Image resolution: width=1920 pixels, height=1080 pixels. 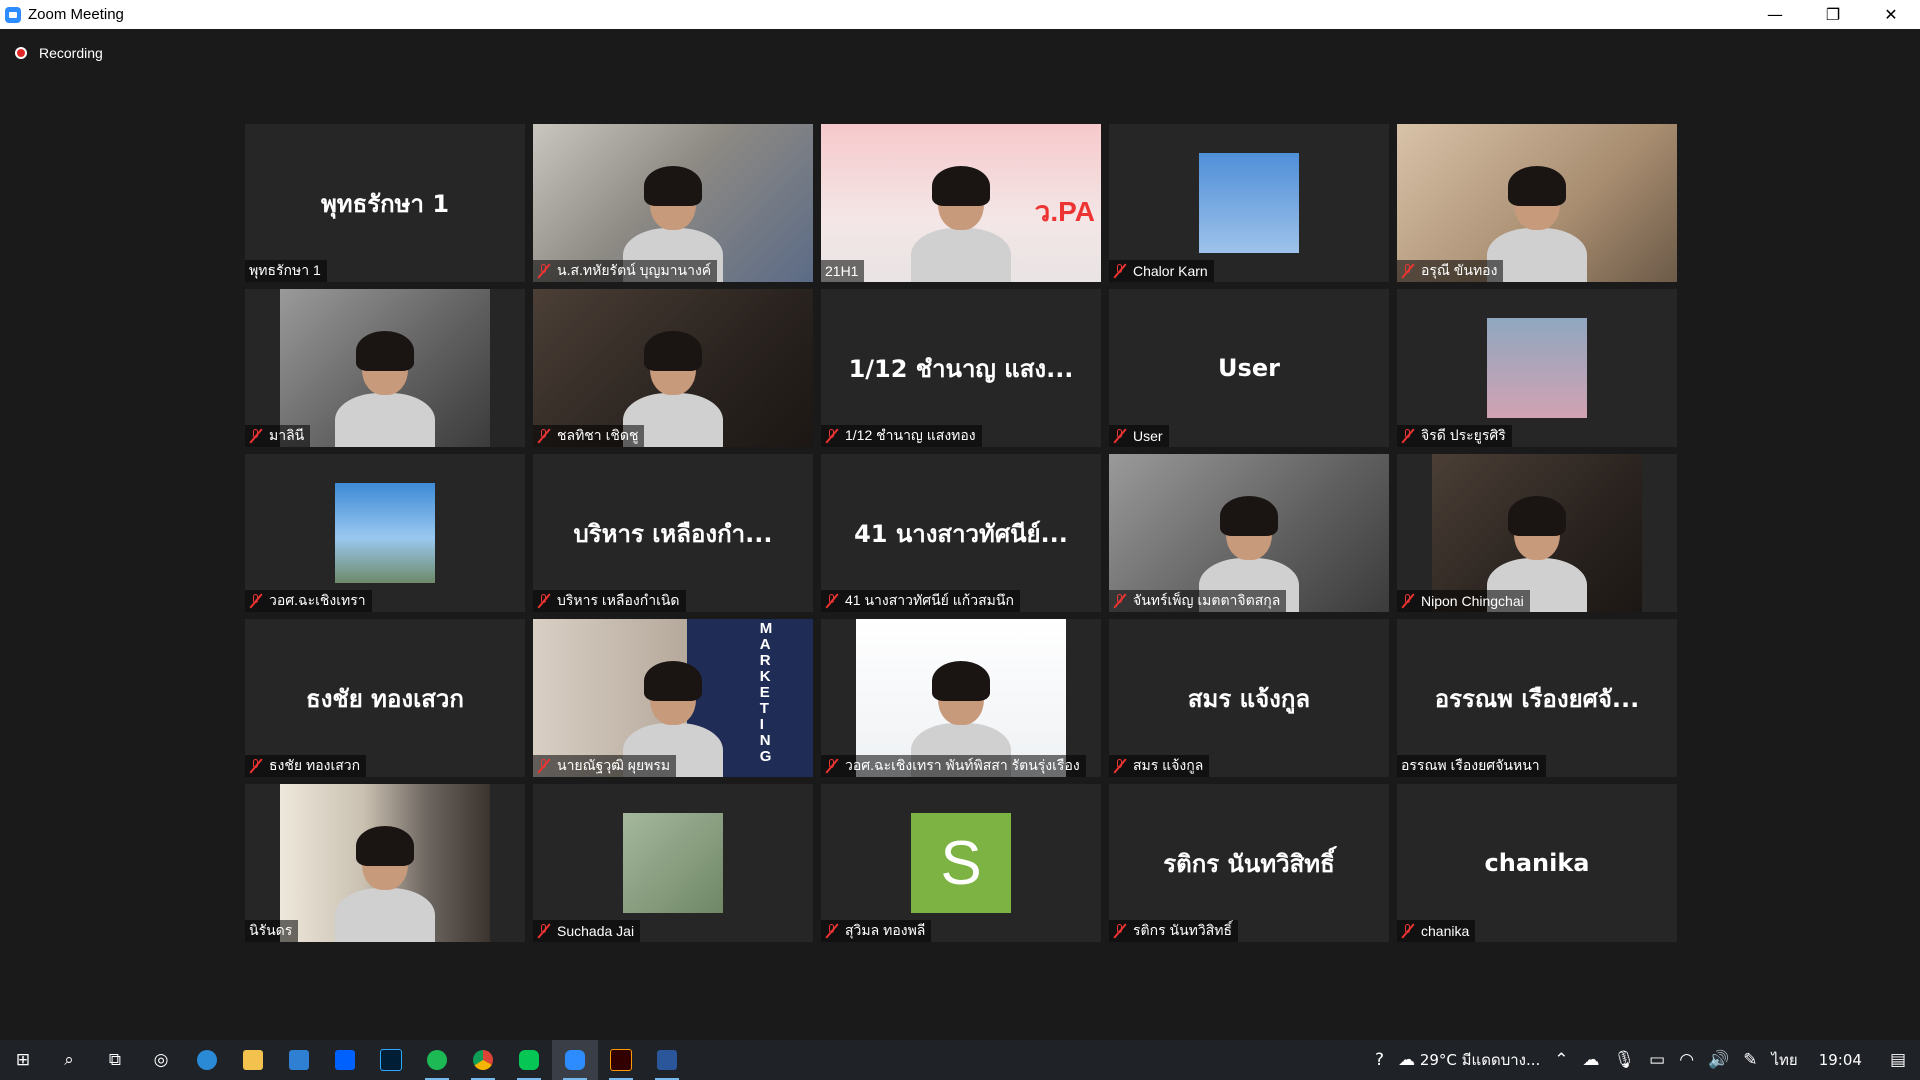 What do you see at coordinates (1470, 765) in the screenshot?
I see `participant-name: อรรณพ เรืองยศจันหนา` at bounding box center [1470, 765].